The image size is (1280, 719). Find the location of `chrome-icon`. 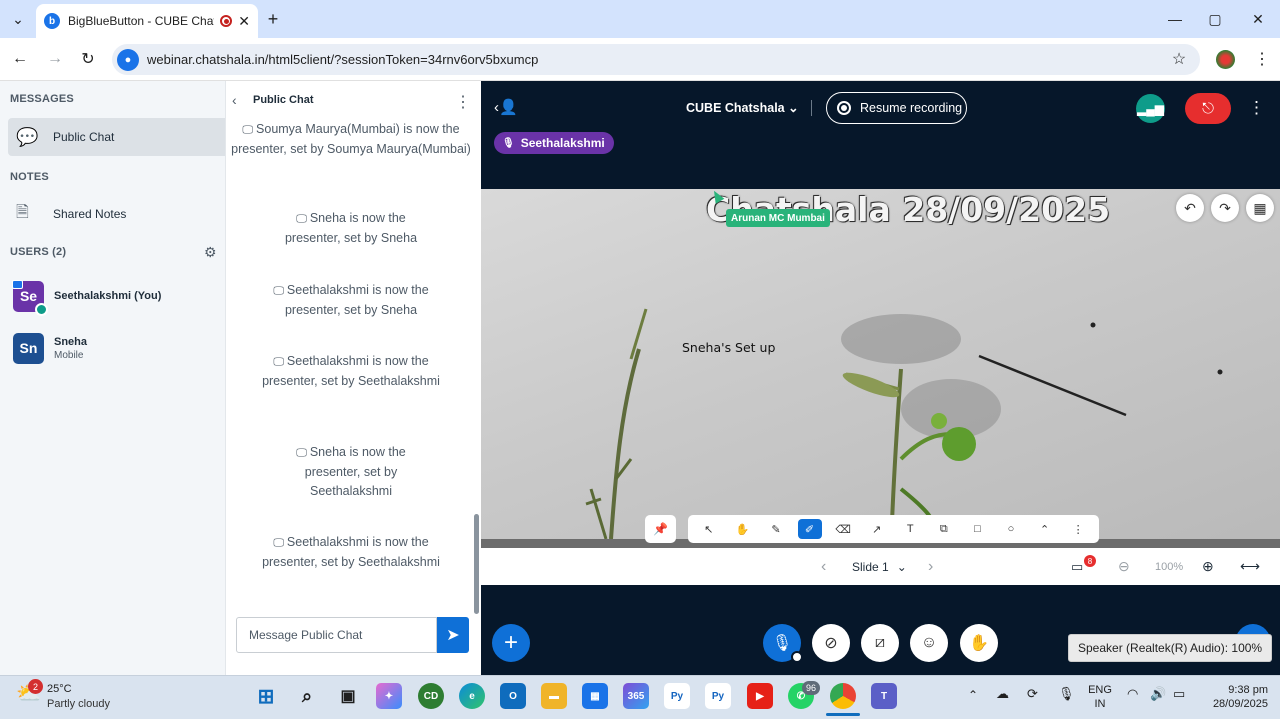

chrome-icon is located at coordinates (843, 696).